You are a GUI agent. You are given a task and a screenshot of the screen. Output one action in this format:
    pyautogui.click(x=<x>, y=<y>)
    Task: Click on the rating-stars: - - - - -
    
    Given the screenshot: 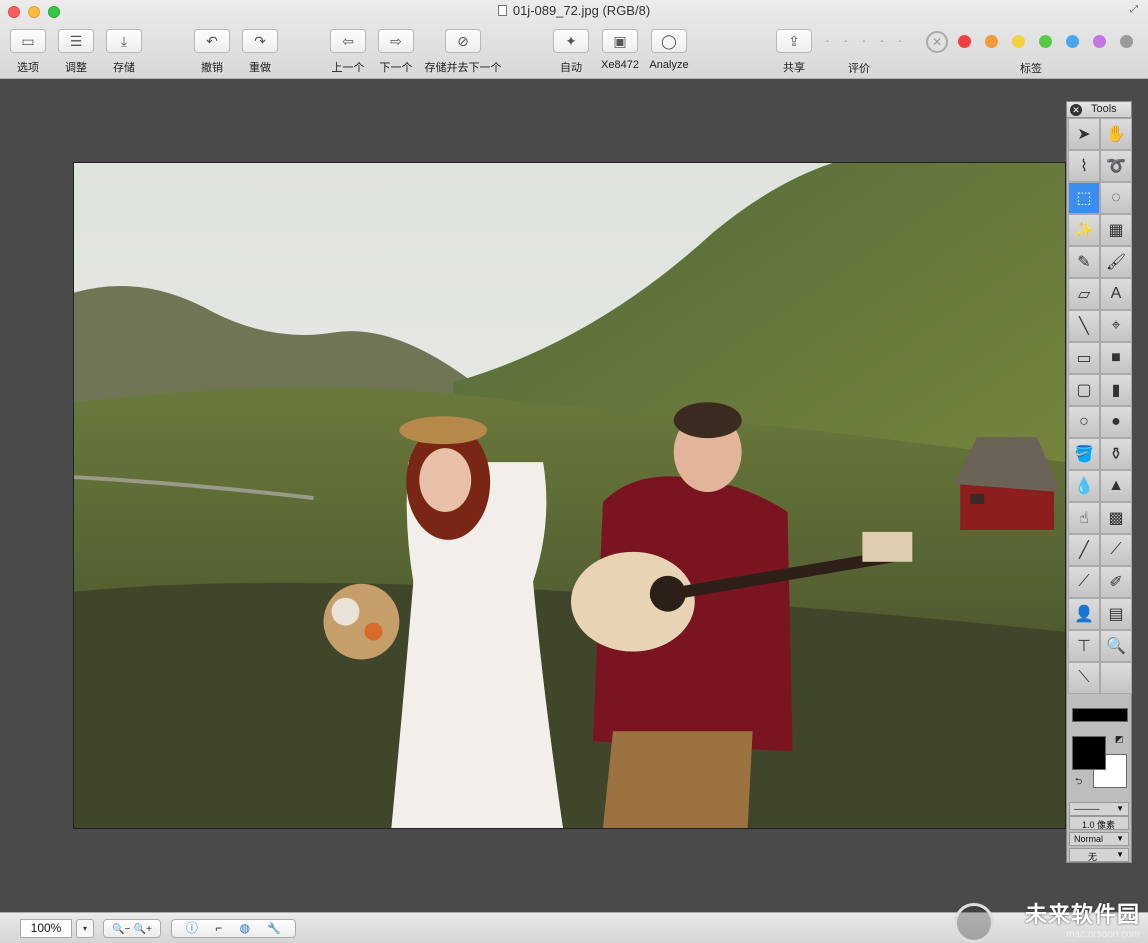 What is the action you would take?
    pyautogui.click(x=867, y=41)
    